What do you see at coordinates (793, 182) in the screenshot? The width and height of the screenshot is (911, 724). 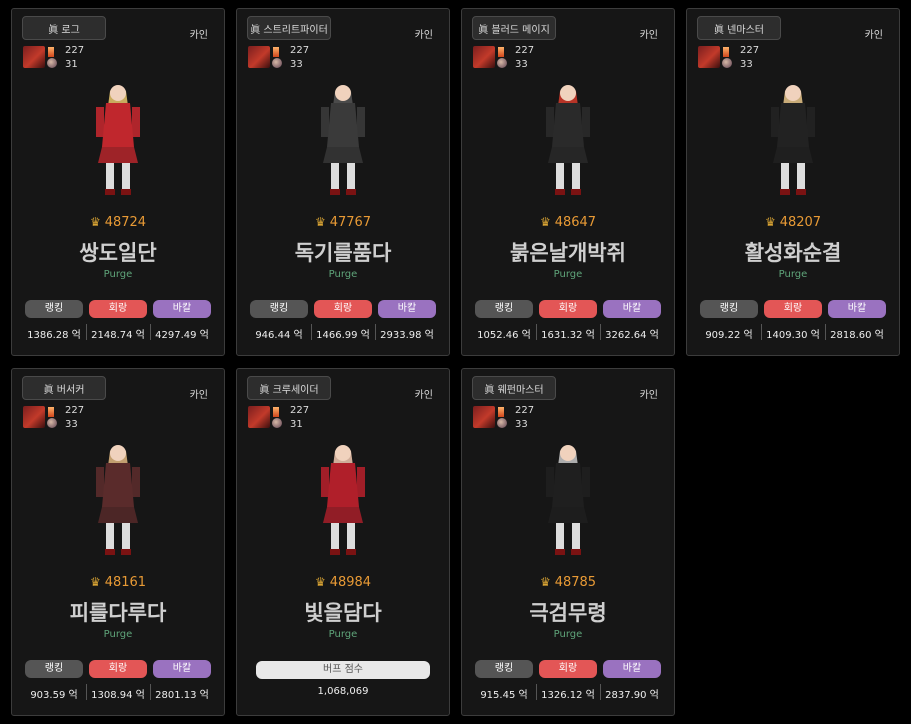 I see `character-card: 眞 넨마스터 카인 227 33 ♛48207 활성화순결 Purge 랭킹` at bounding box center [793, 182].